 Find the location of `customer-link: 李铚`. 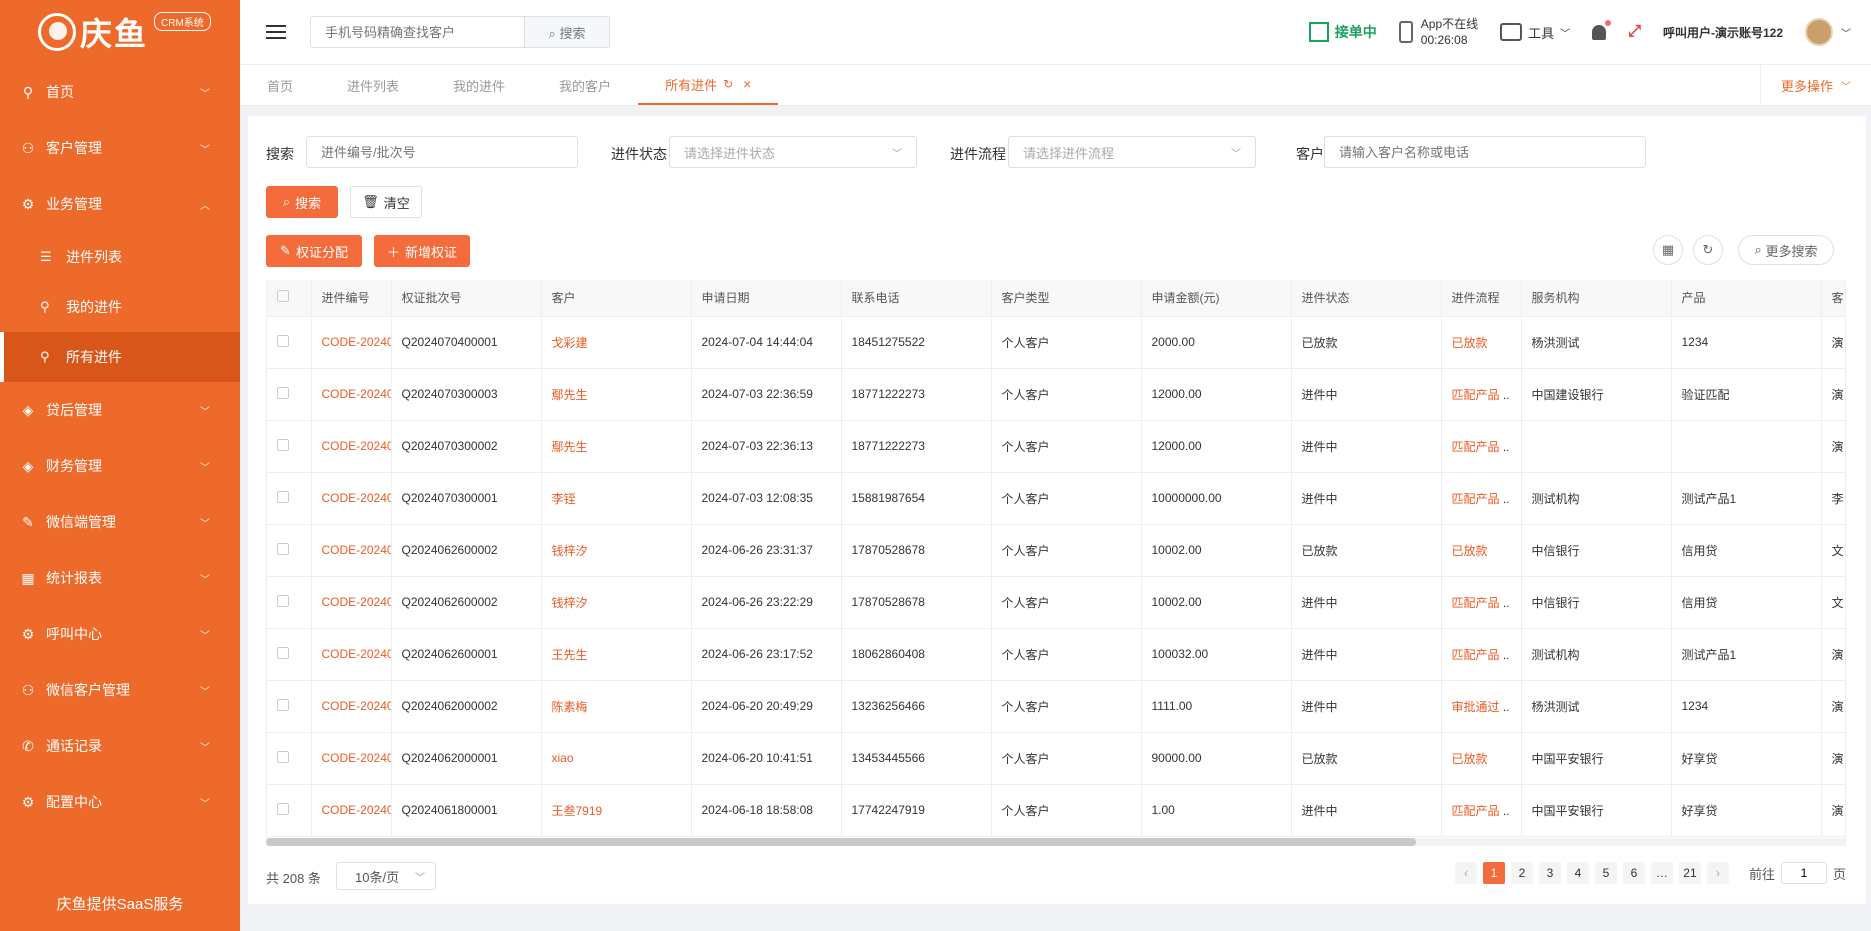

customer-link: 李铚 is located at coordinates (564, 499).